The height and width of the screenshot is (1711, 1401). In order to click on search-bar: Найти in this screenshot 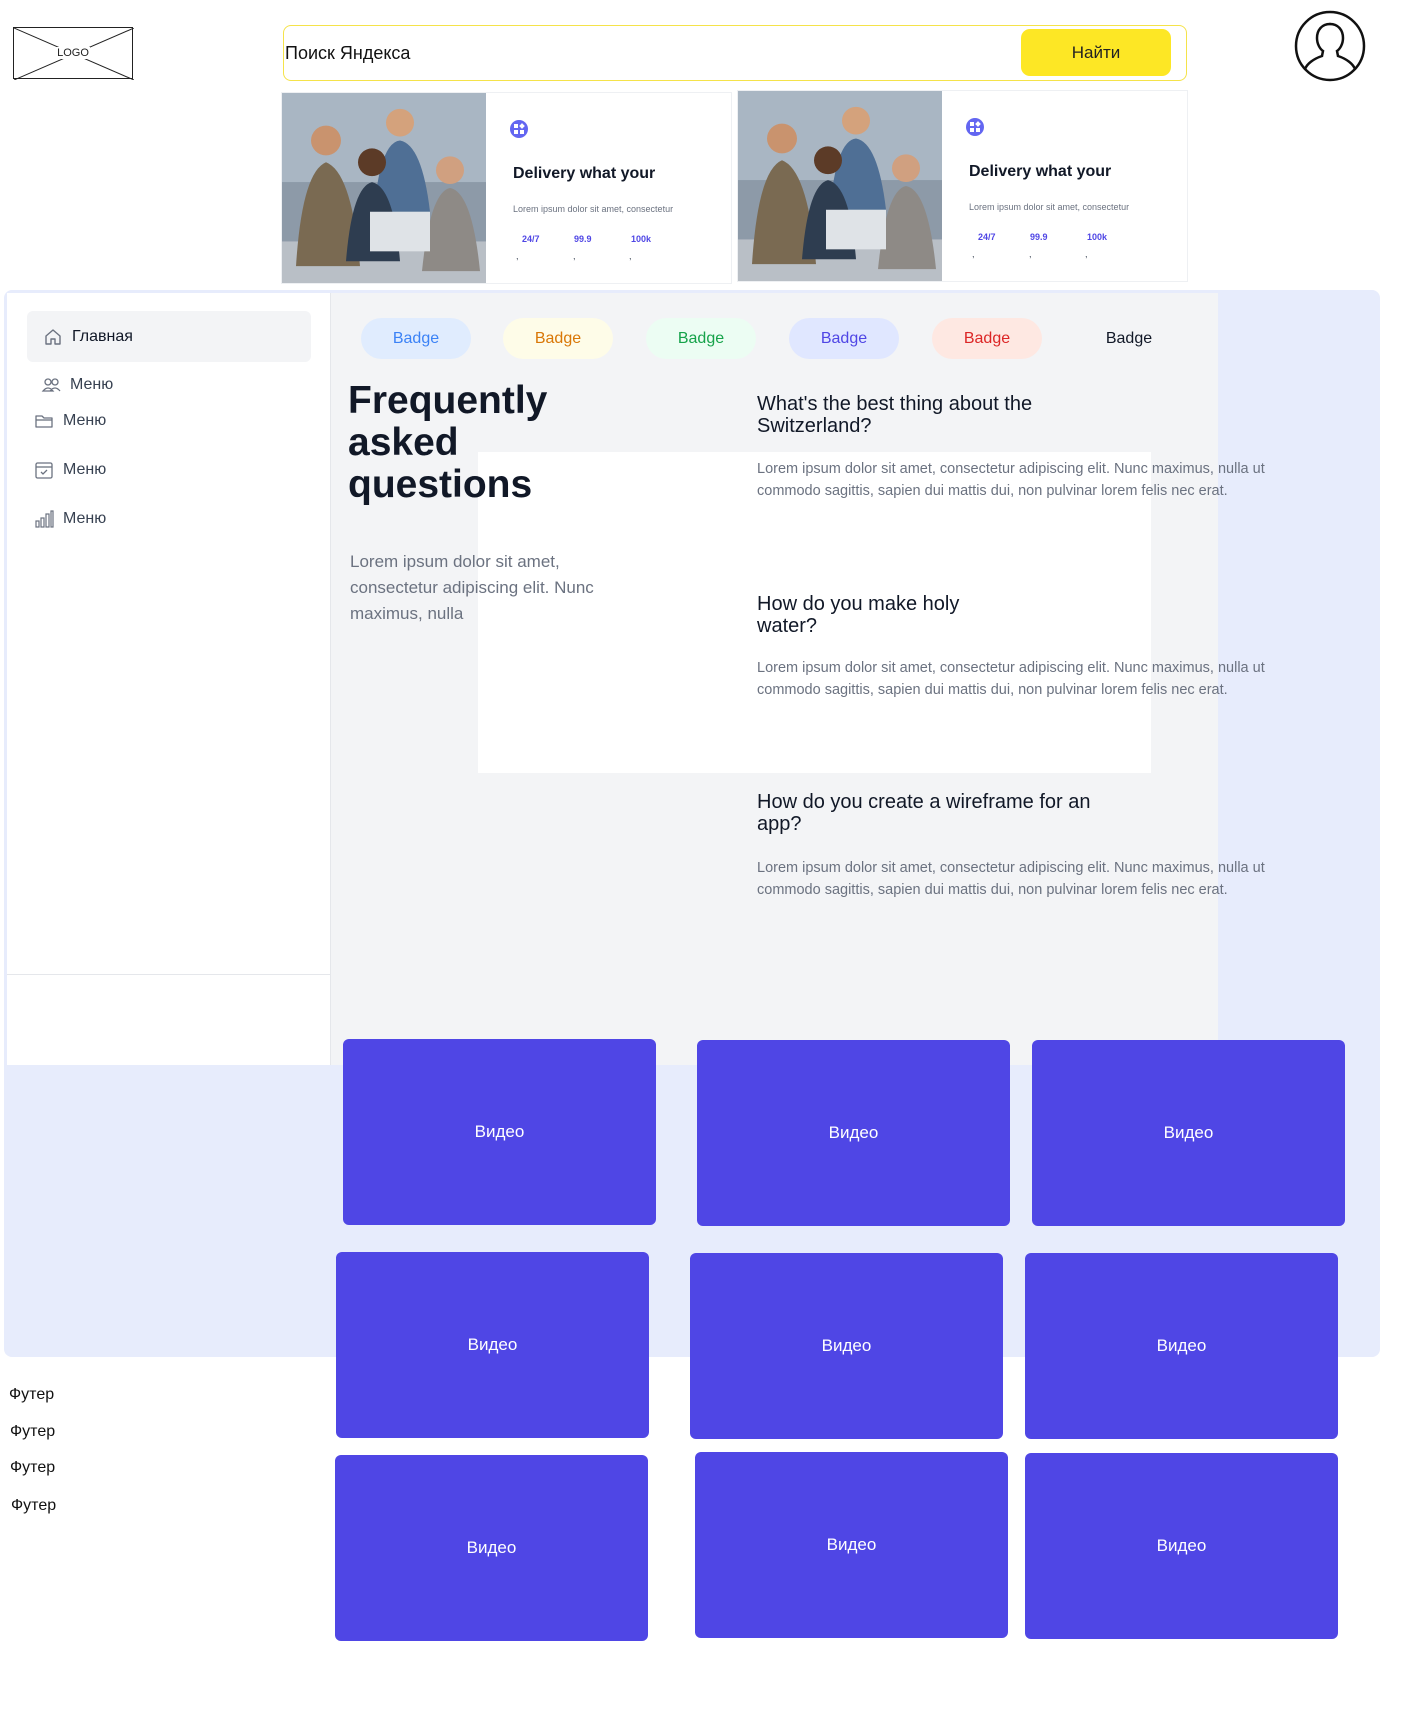, I will do `click(735, 53)`.